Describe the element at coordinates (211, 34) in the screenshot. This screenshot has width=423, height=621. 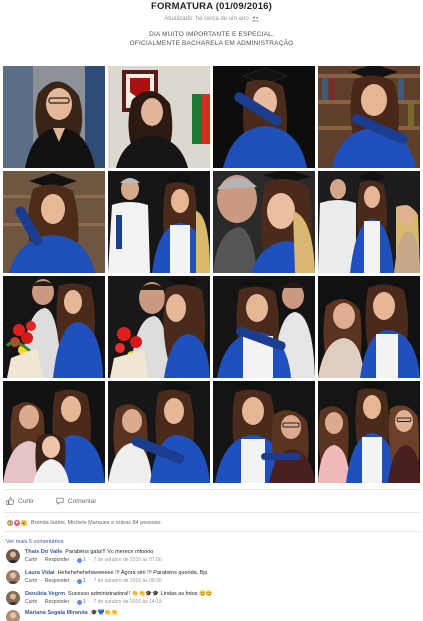
I see `album-description-line1: DIA MUITO IMPORTANTE E ESPECIAL.` at that location.